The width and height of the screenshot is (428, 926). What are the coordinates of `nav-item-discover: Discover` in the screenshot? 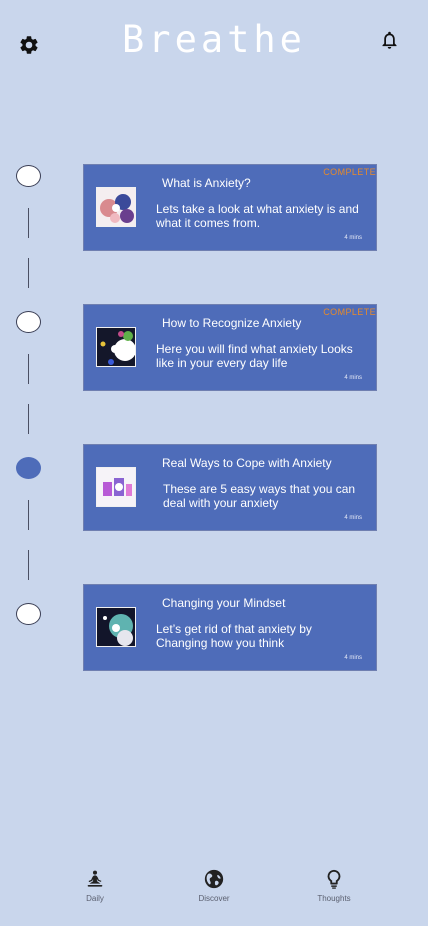 It's located at (214, 881).